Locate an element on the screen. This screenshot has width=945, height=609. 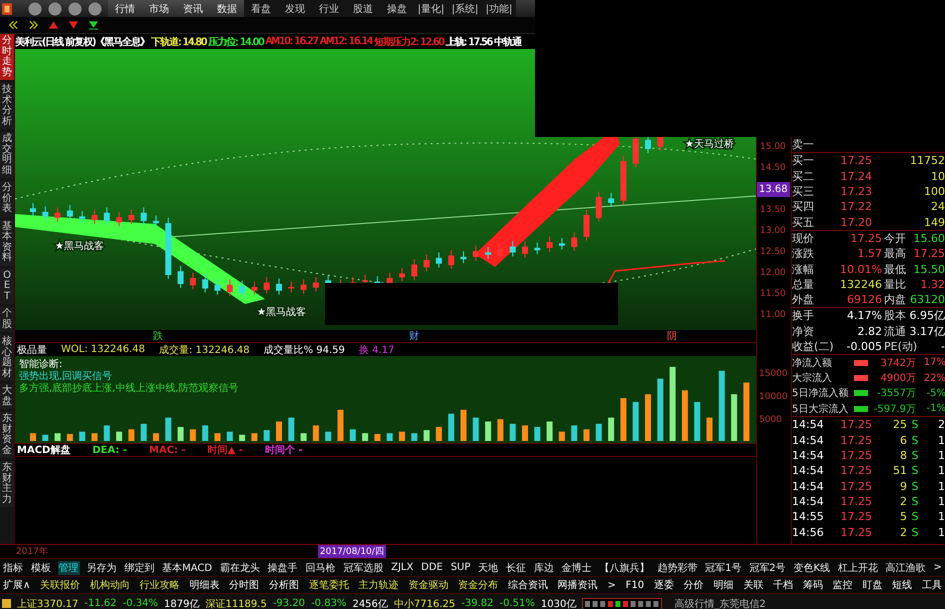
toolbar-tab: 模板 is located at coordinates (41, 567).